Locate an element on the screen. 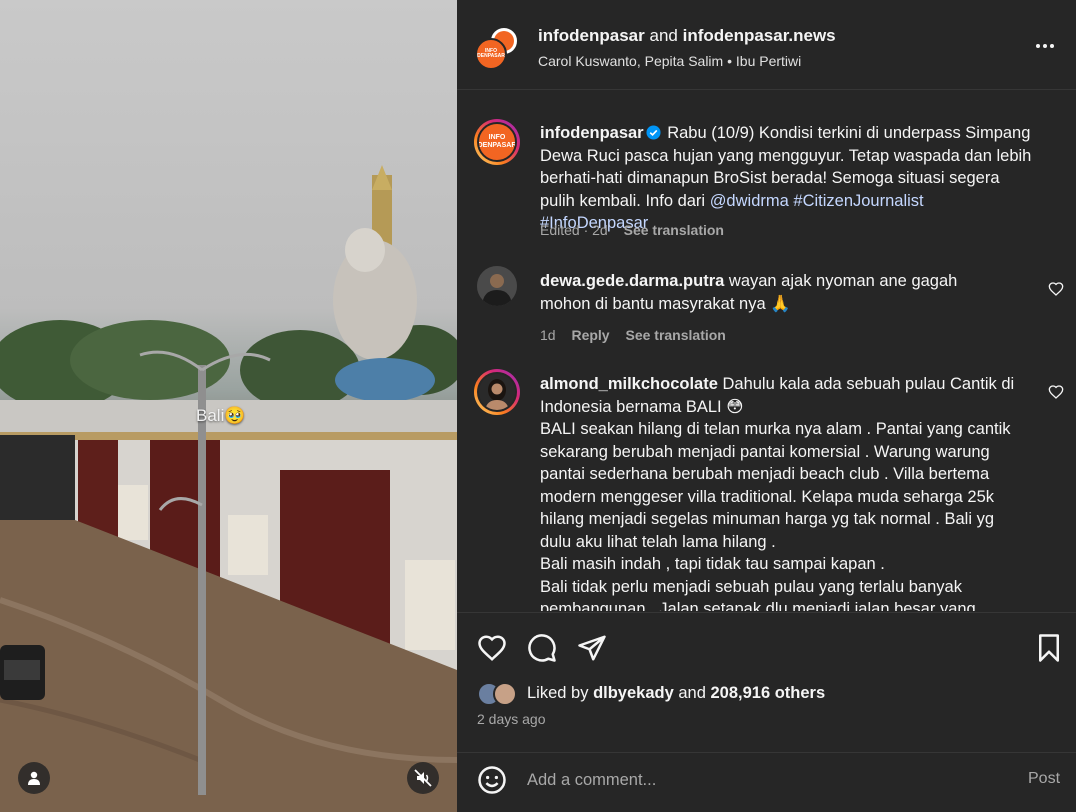  liked-by-user-link: dlbyekady is located at coordinates (633, 693).